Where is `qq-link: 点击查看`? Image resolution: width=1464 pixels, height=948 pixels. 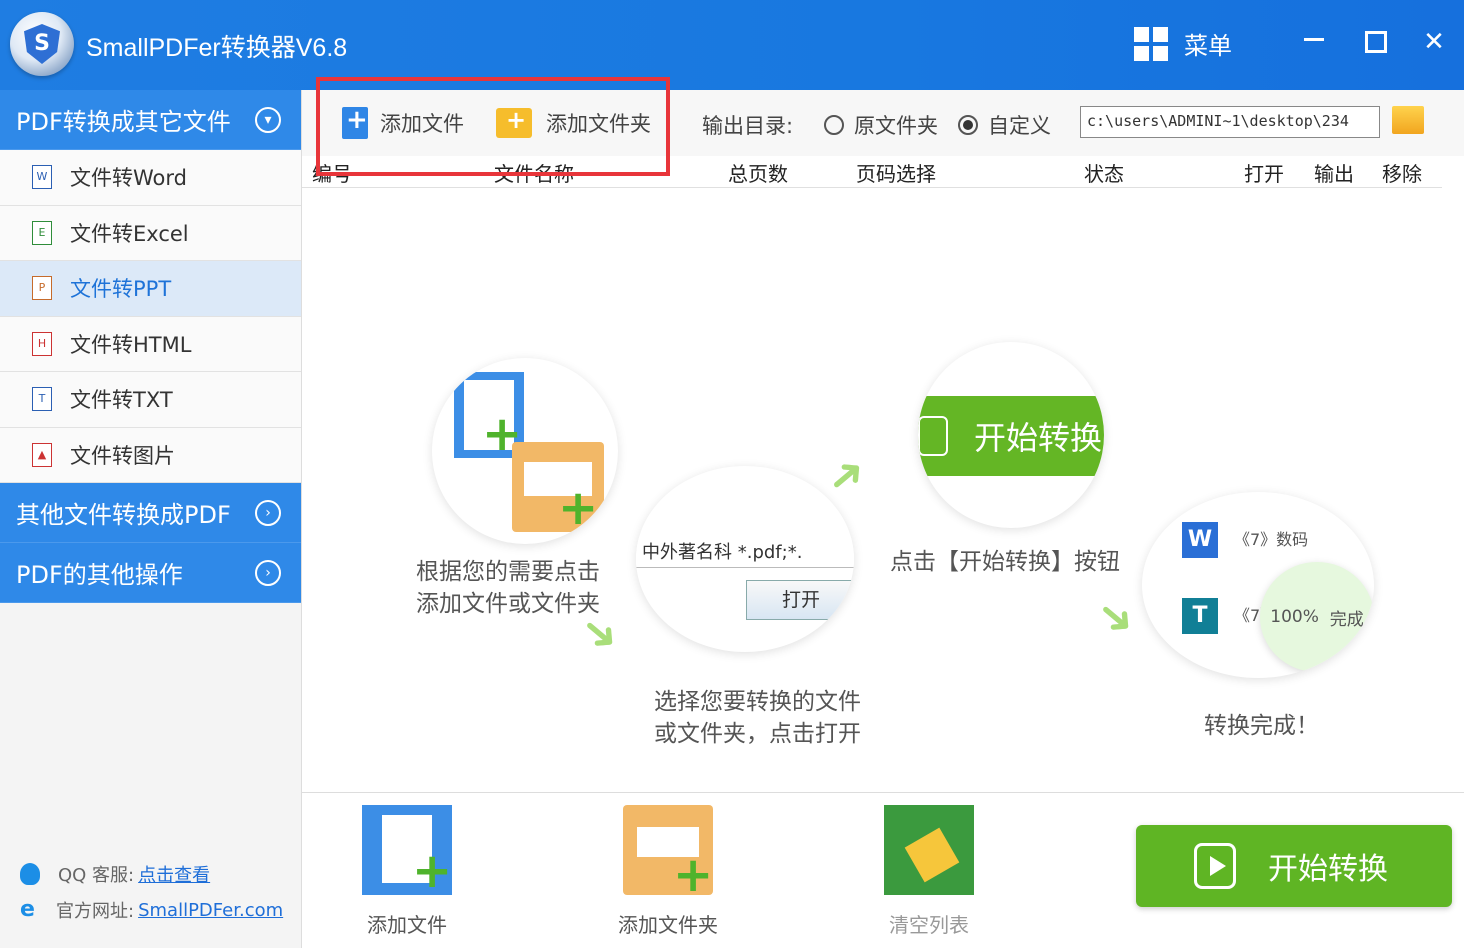
qq-link: 点击查看 is located at coordinates (174, 874).